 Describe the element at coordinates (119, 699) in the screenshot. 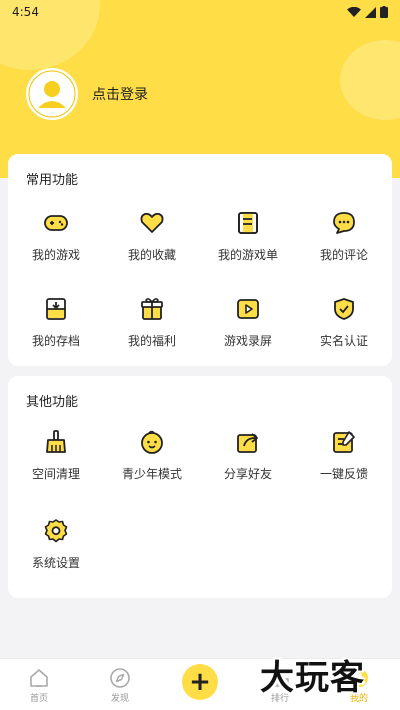

I see `nav-label: 发现` at that location.